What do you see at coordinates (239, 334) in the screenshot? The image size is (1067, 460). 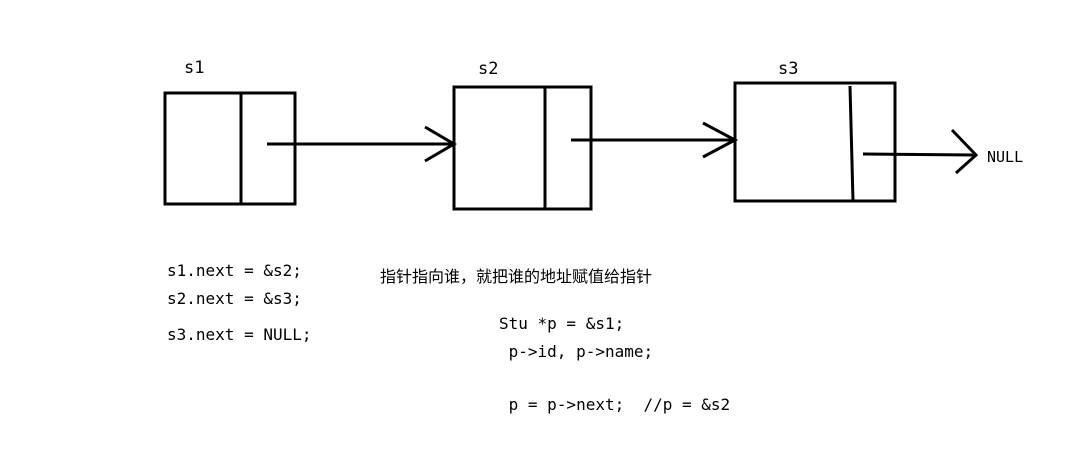 I see `assignment-line-3: s3.next = NULL;` at bounding box center [239, 334].